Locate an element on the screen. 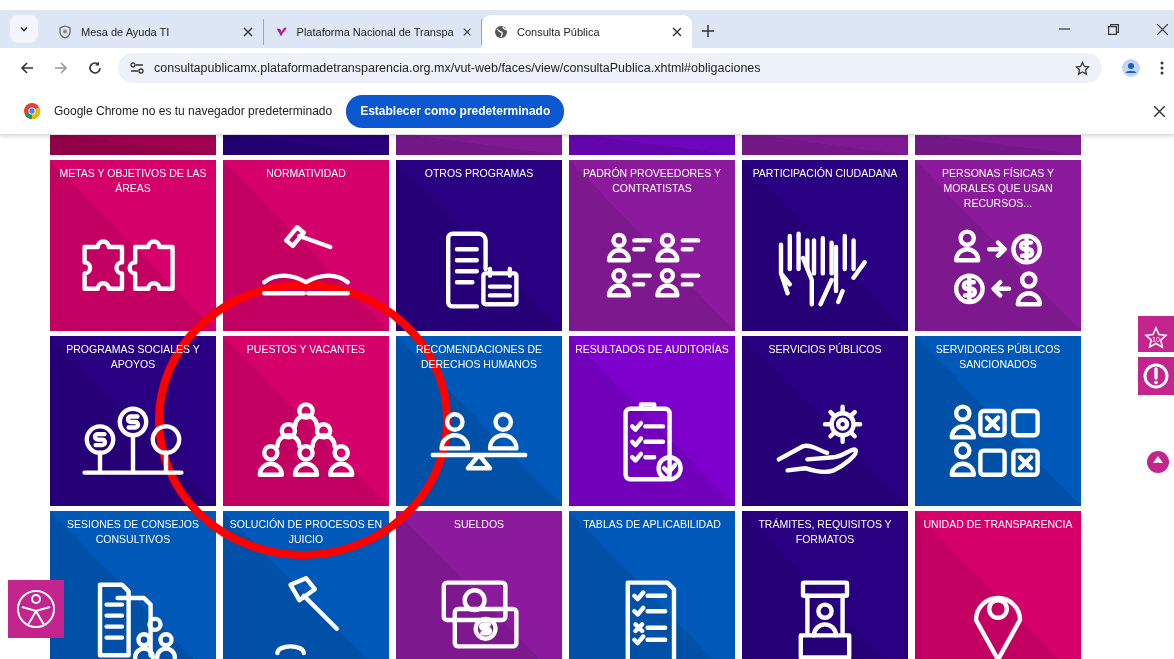 The height and width of the screenshot is (659, 1174). browser-tab: Mesa de Ayuda TI is located at coordinates (155, 32).